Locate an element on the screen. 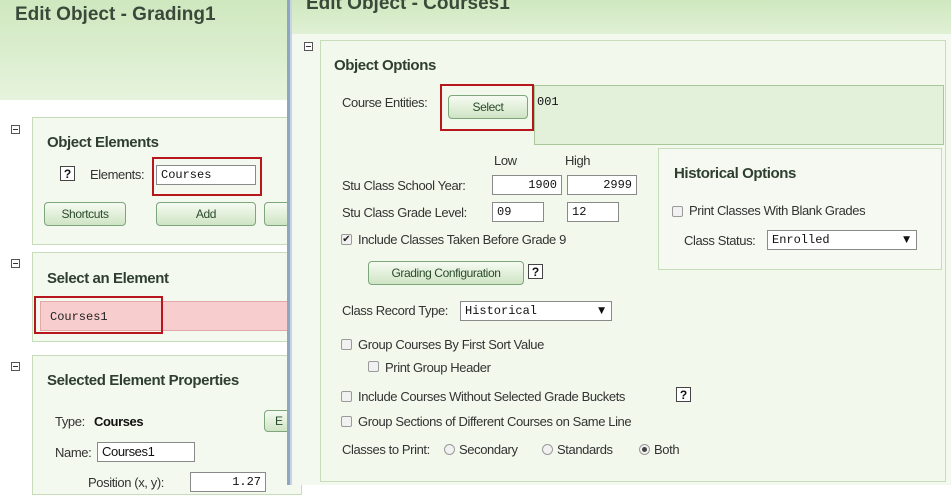 The image size is (951, 495). high-header: High is located at coordinates (578, 160).